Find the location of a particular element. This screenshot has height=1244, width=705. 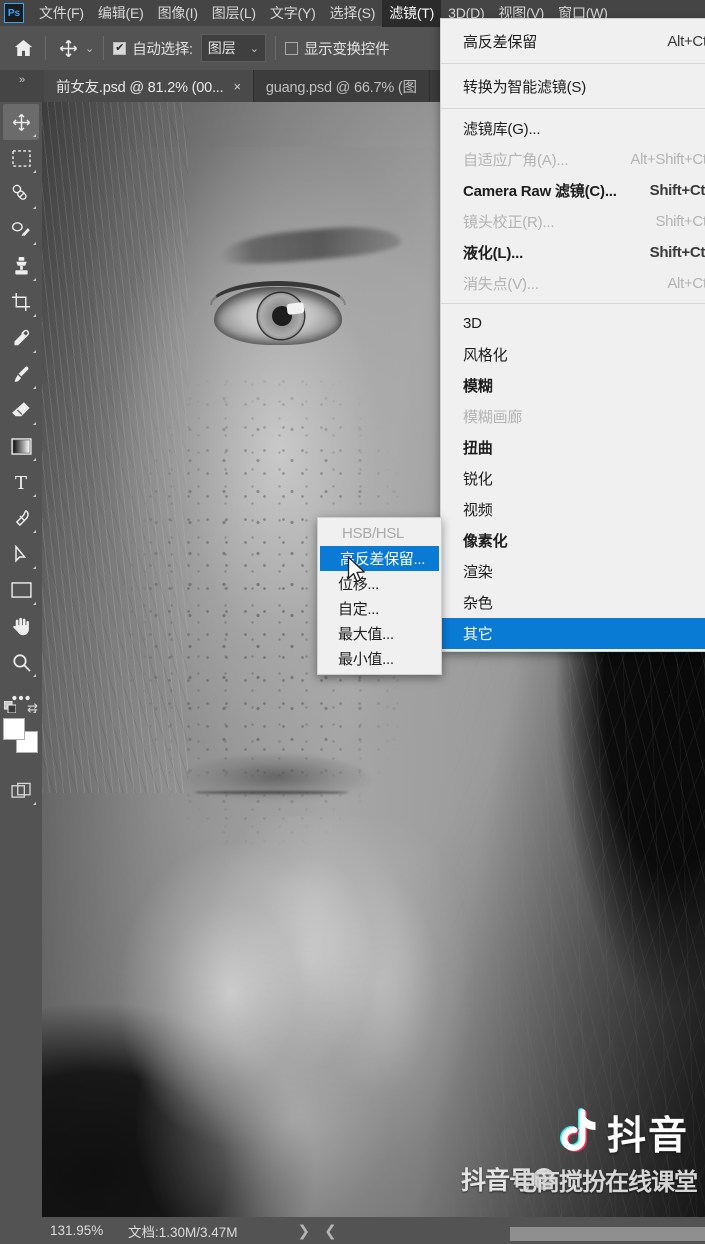

menu-item-high-pass-repeat: 高反差保留 Alt+Ctrl+ is located at coordinates (573, 41).